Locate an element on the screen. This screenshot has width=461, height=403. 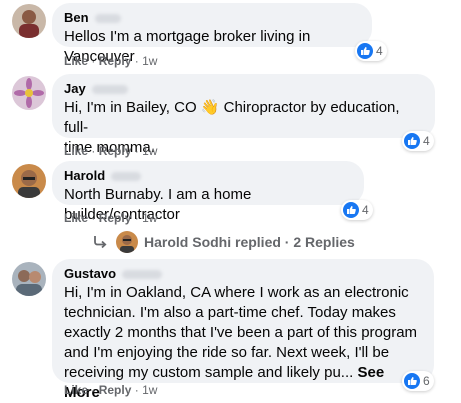
replies-text: Harold Sodhi replied · 2 Replies is located at coordinates (249, 242).